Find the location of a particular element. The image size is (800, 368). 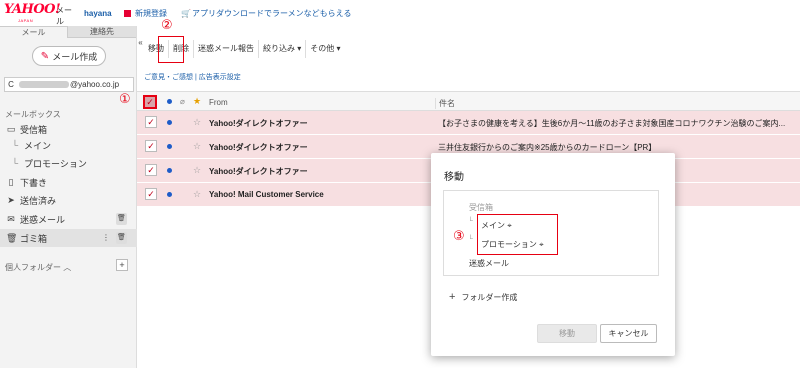

spam-icon: ✉ is located at coordinates (11, 218).